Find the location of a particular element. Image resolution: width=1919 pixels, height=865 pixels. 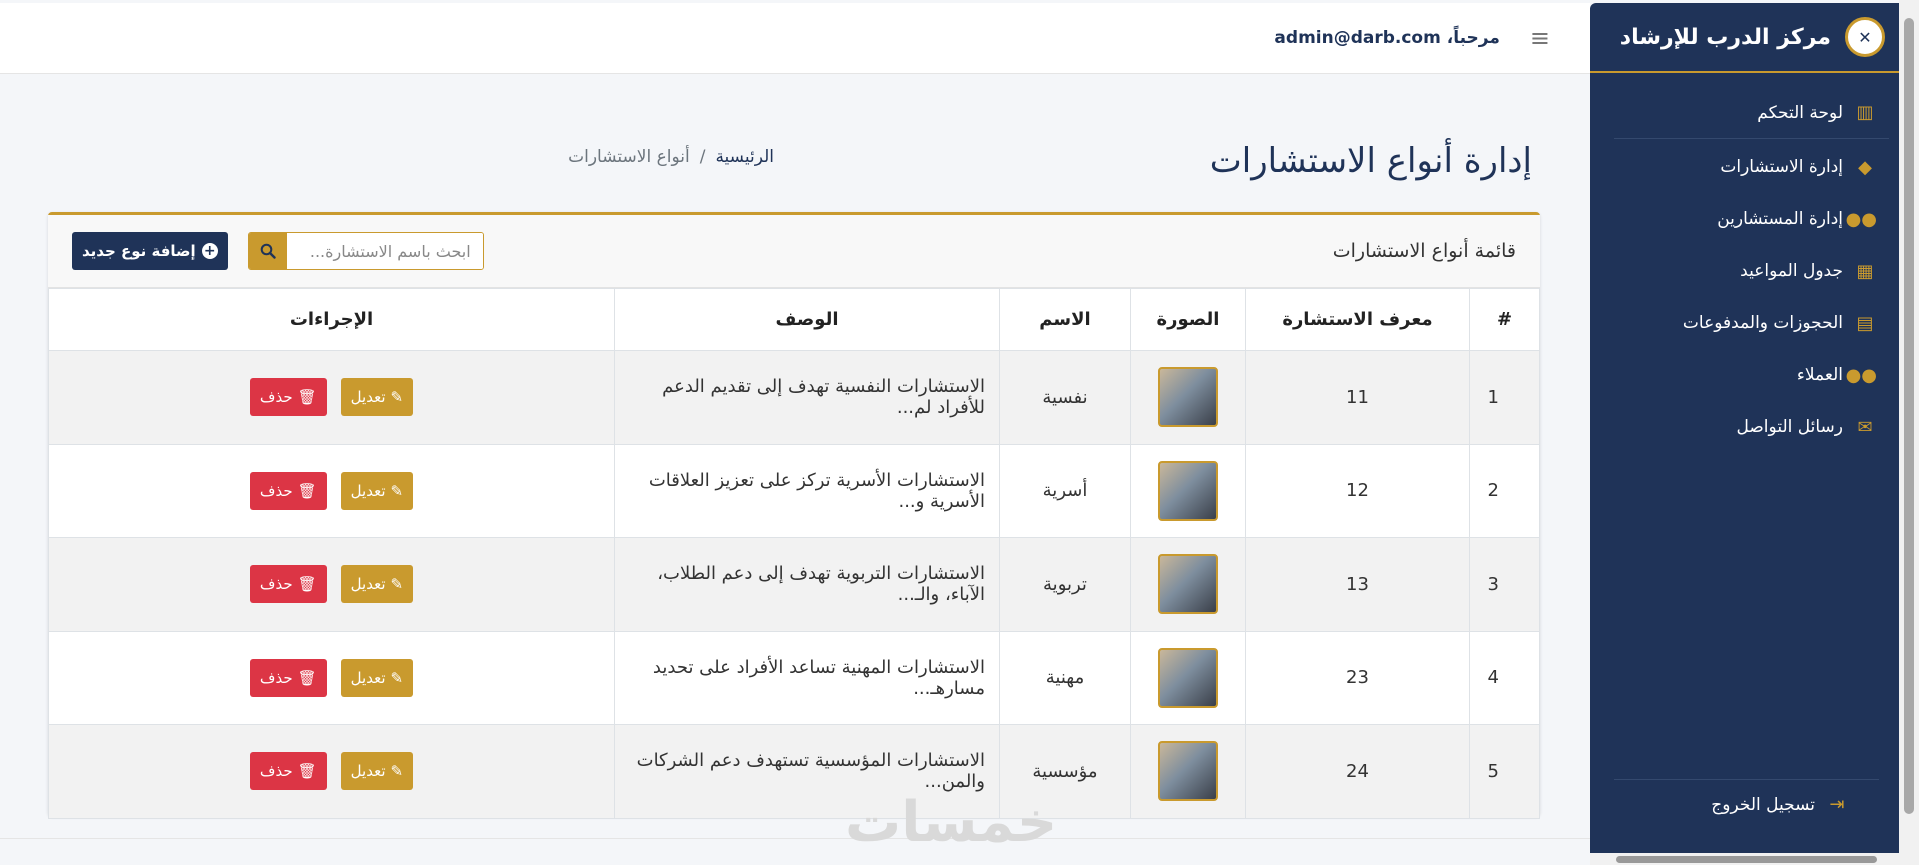

page-scrollbar is located at coordinates (1909, 432).